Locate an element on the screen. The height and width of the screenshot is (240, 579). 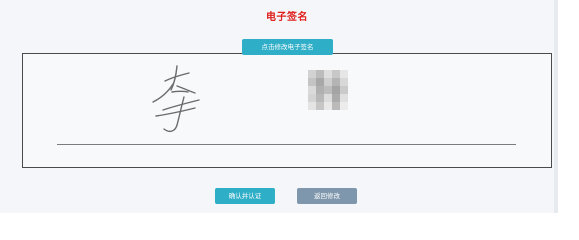
handwritten-signature is located at coordinates (250, 99).